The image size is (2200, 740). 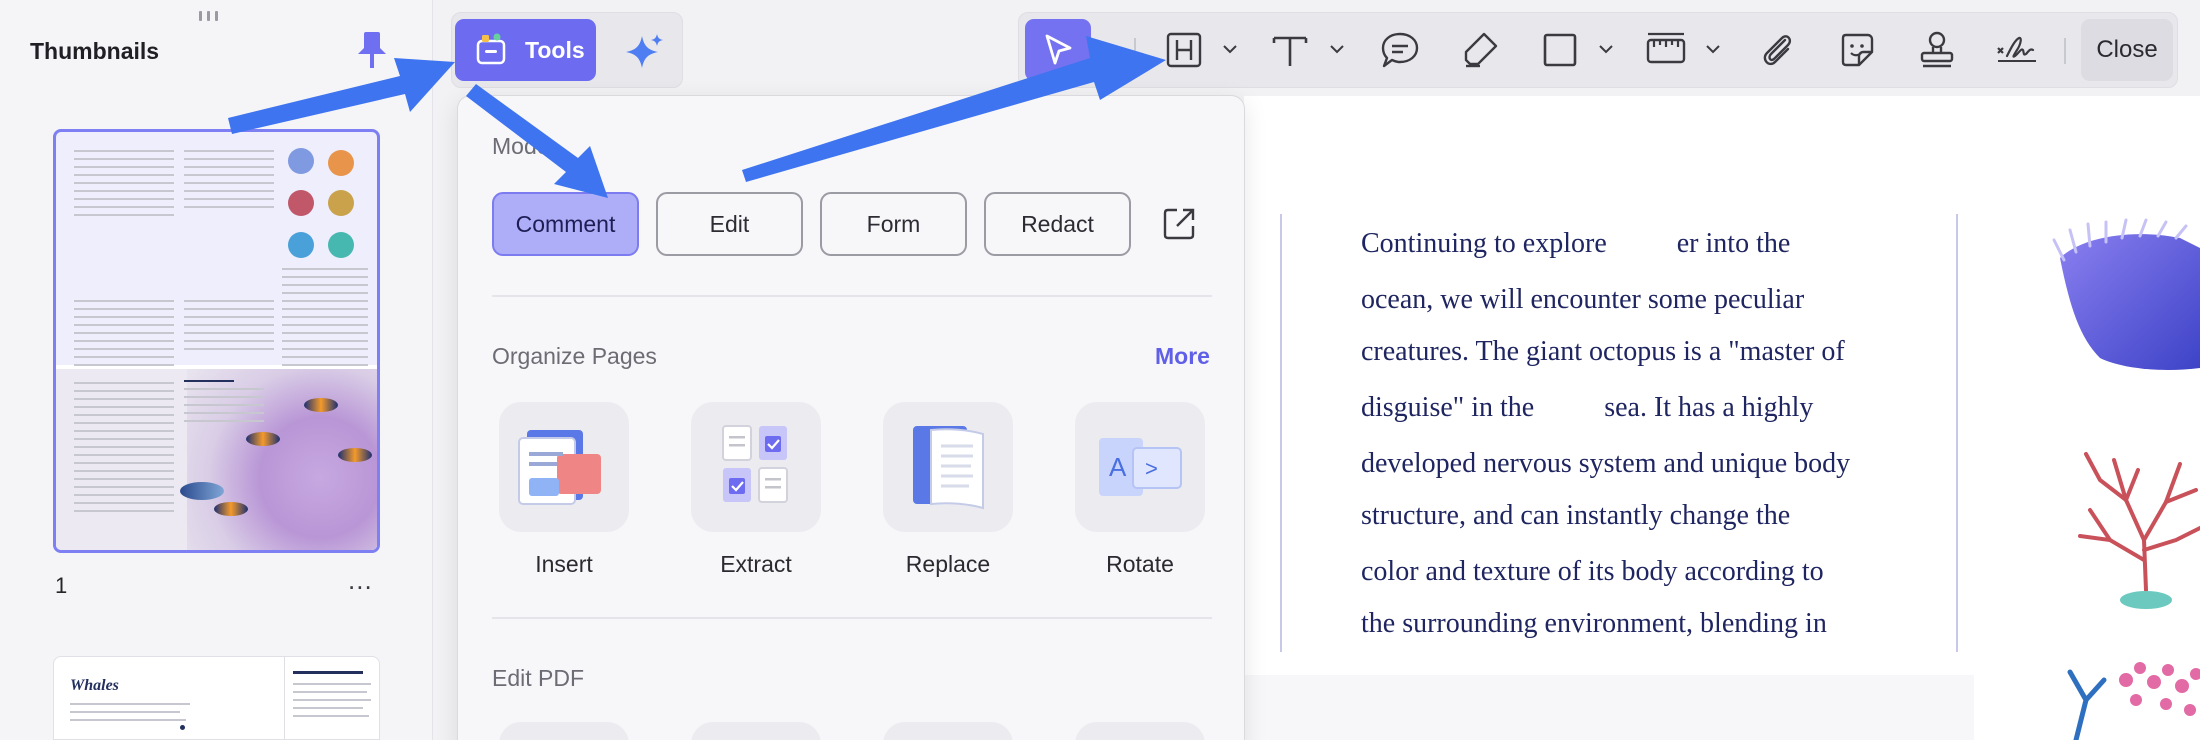 I want to click on highlight-heading-tool, so click(x=1184, y=50).